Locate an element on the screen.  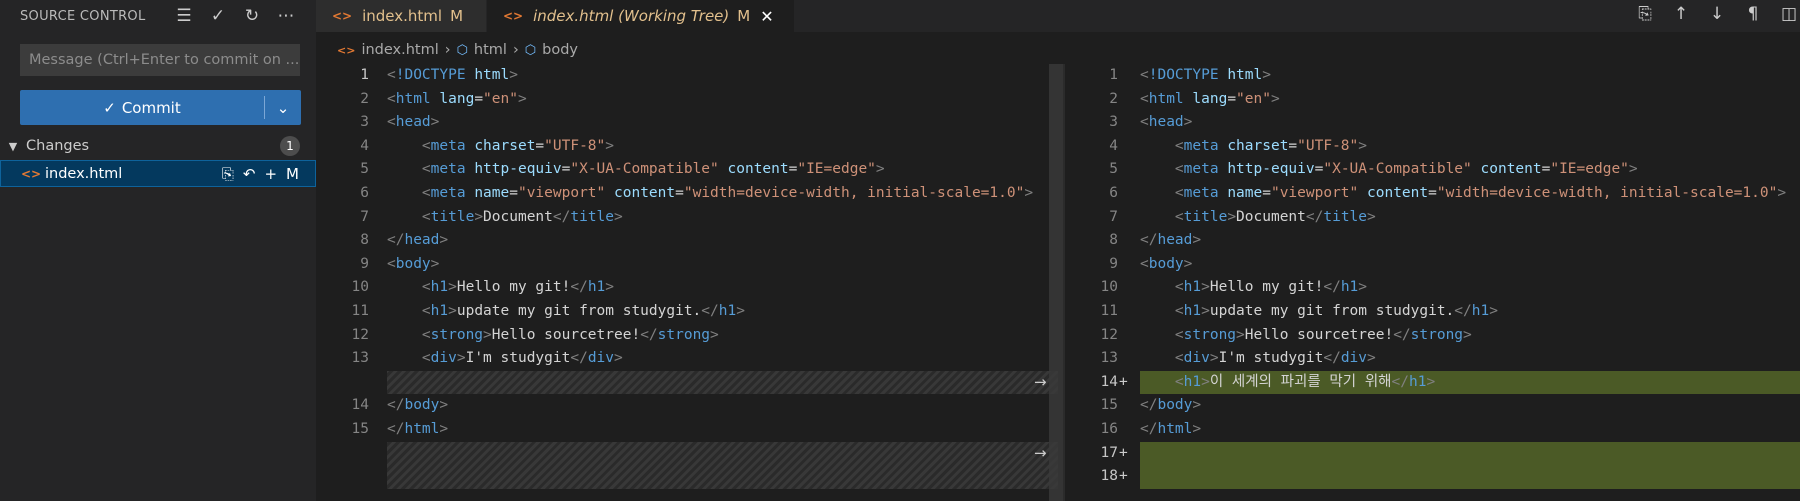
sidebar-actions: ☰ ✓ ↻ ⋯ is located at coordinates (235, 16).